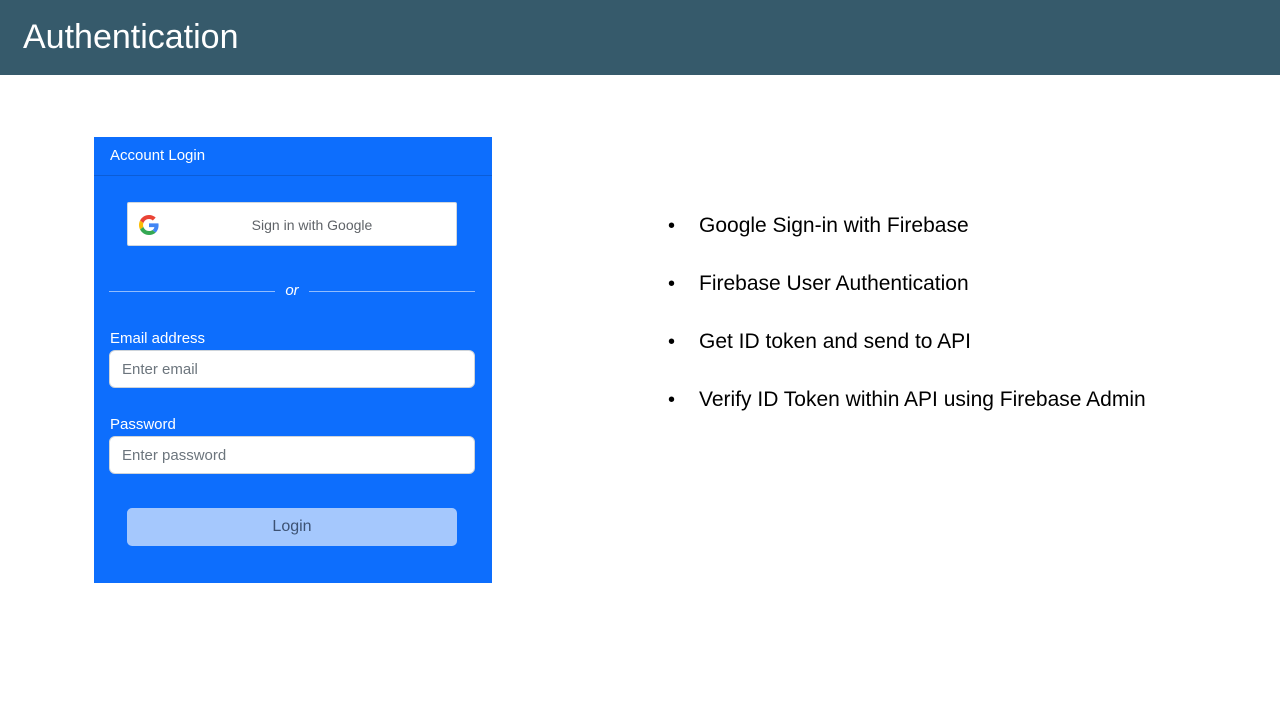  What do you see at coordinates (968, 299) in the screenshot?
I see `bullet-item: • Firebase User Authentication` at bounding box center [968, 299].